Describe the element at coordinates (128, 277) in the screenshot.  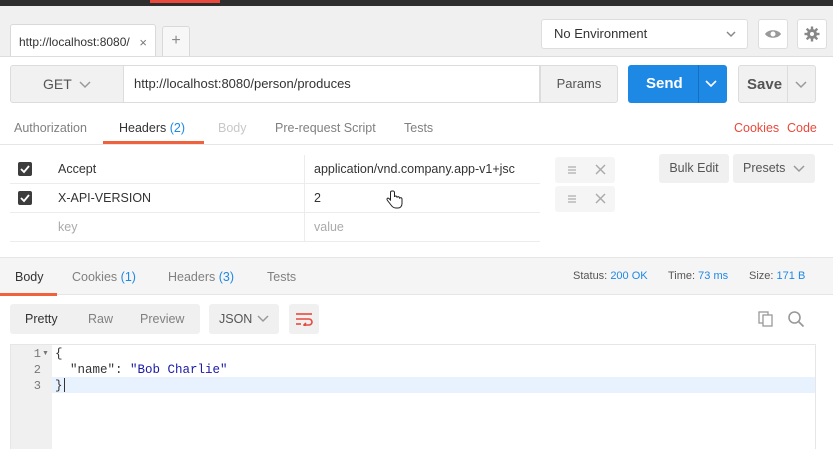
I see `response-tab-cookies-count: (1)` at that location.